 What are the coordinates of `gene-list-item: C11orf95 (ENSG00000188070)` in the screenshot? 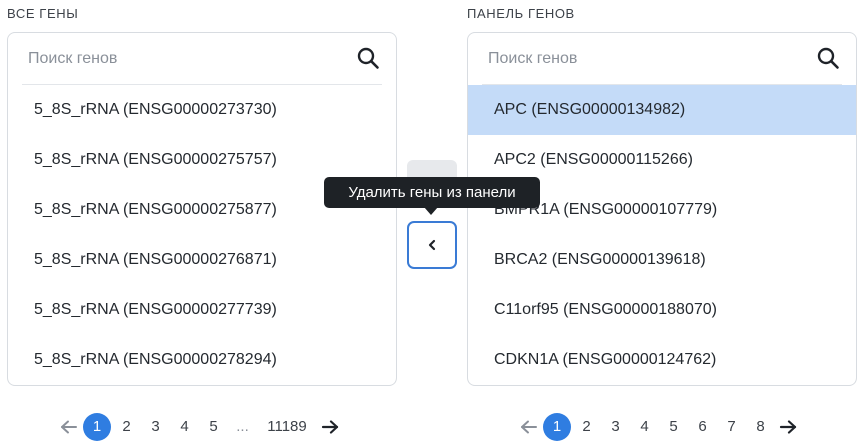 It's located at (662, 310).